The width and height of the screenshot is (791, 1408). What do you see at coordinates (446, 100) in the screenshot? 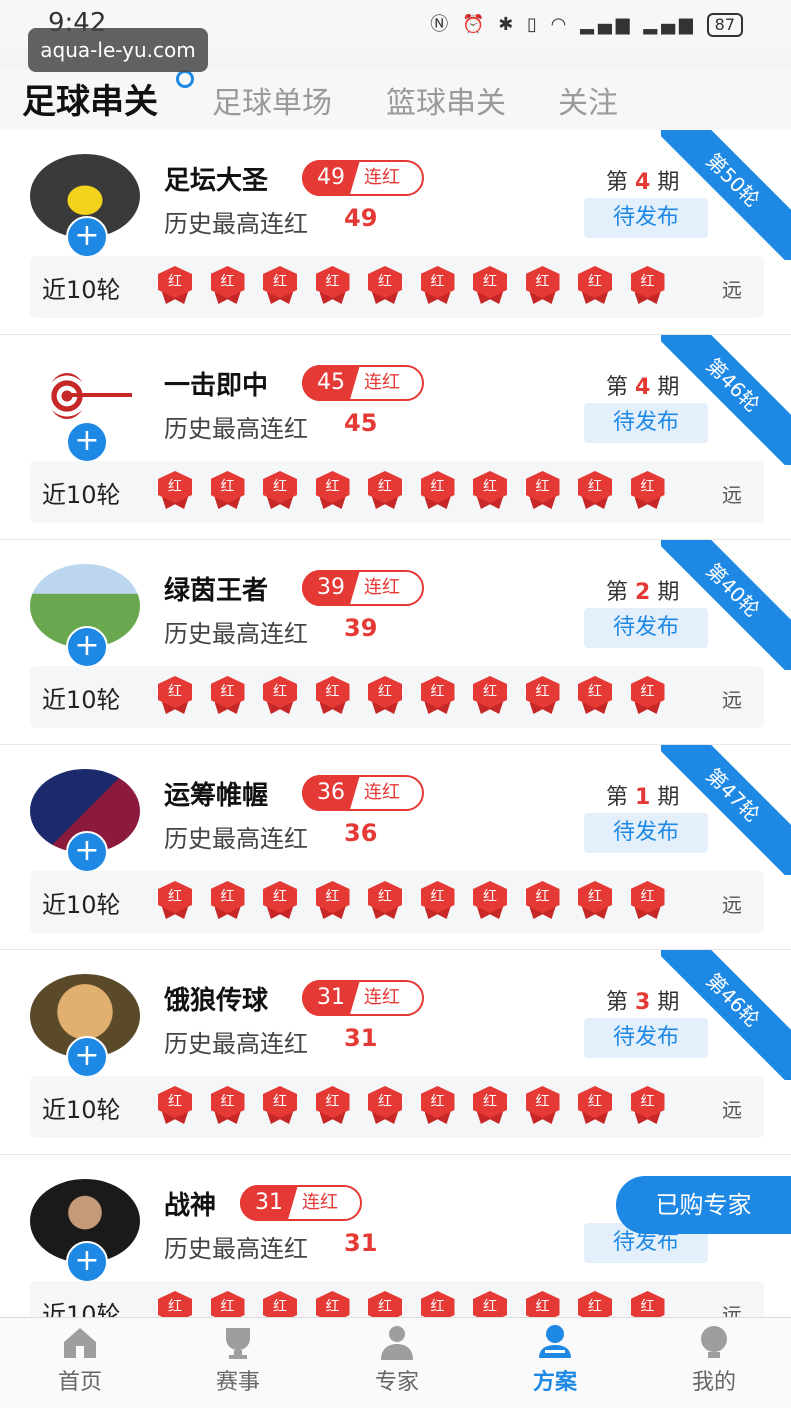
I see `tab-basketball-parlay: 篮球串关` at bounding box center [446, 100].